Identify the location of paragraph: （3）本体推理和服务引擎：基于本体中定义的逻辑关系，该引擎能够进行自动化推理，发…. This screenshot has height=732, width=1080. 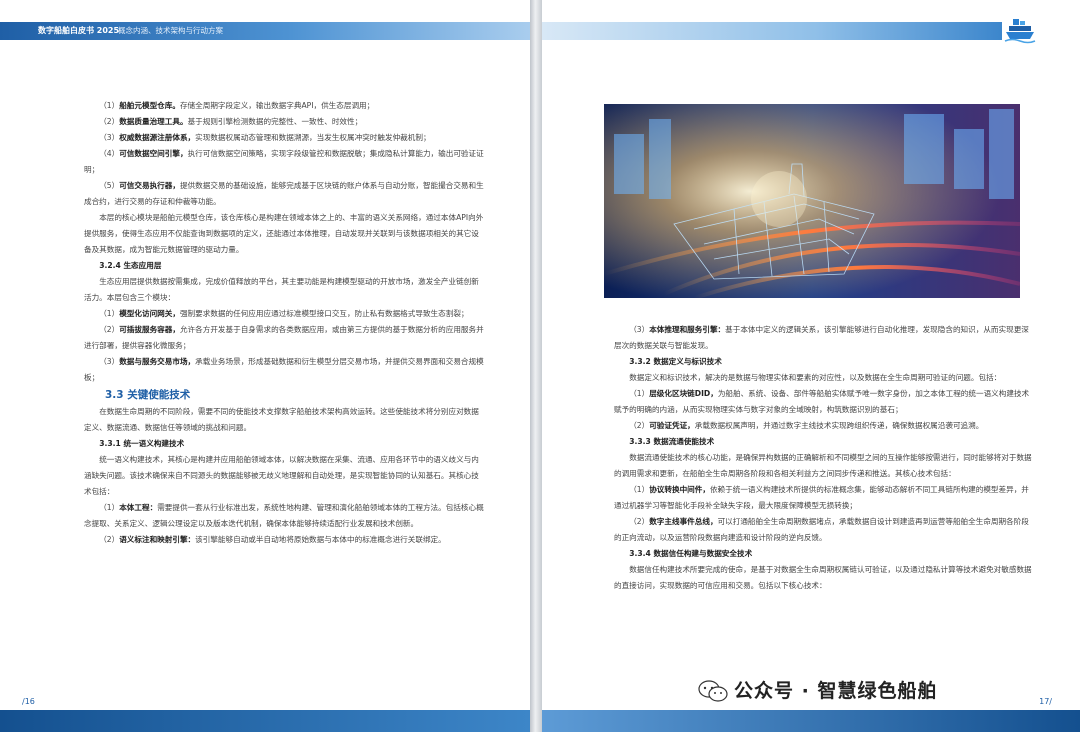
(821, 337).